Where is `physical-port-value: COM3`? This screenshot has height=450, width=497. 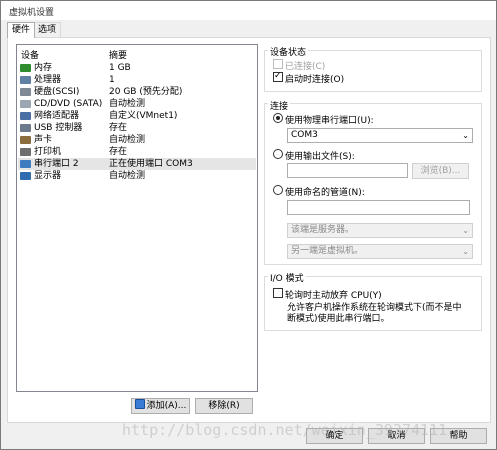
physical-port-value: COM3 is located at coordinates (304, 135).